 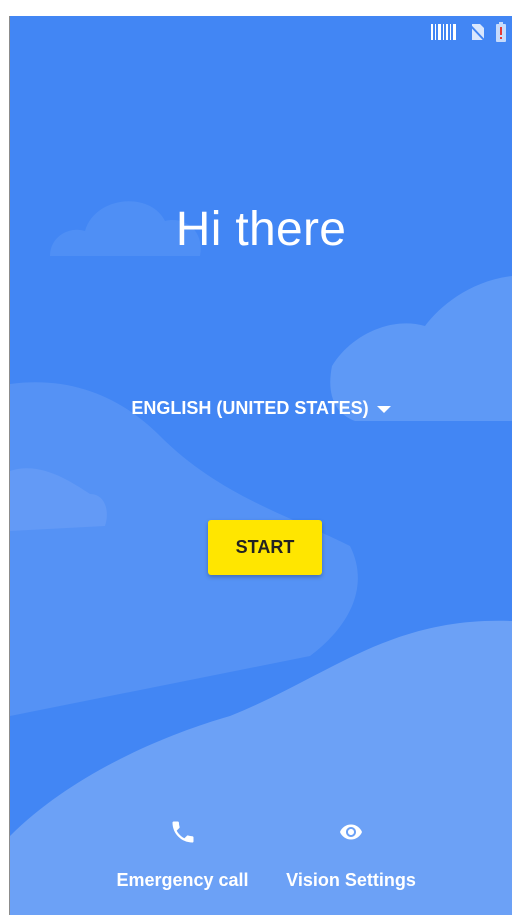 What do you see at coordinates (351, 880) in the screenshot?
I see `vision-settings-label: Vision Settings` at bounding box center [351, 880].